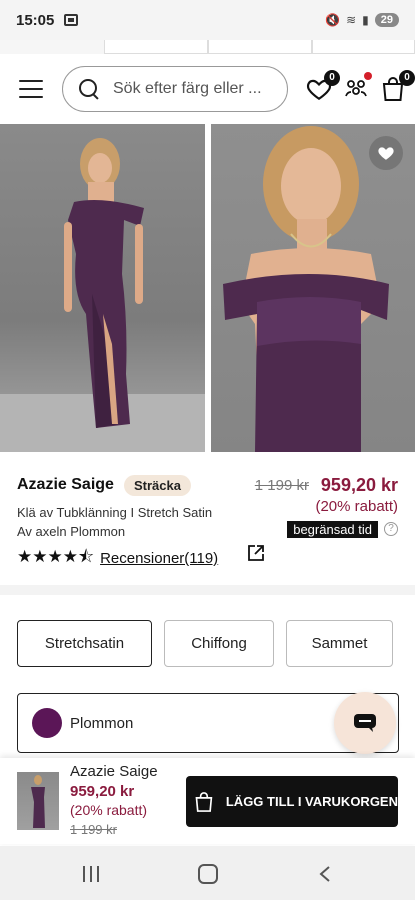  What do you see at coordinates (332, 529) in the screenshot?
I see `limited-time-badge: begränsad tid` at bounding box center [332, 529].